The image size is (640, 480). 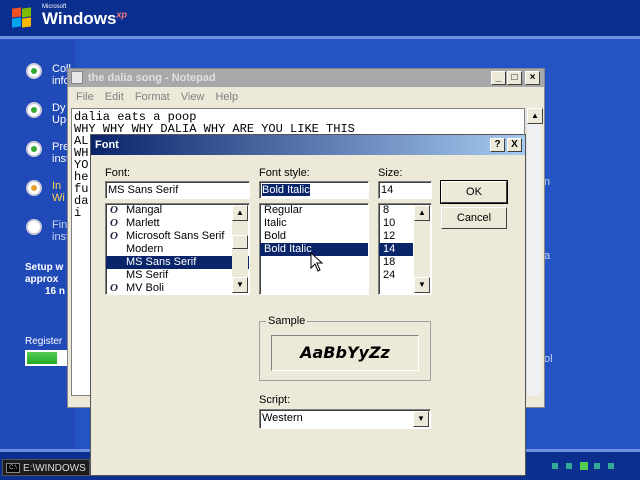 I want to click on step-text-line: Dy, so click(x=59, y=108).